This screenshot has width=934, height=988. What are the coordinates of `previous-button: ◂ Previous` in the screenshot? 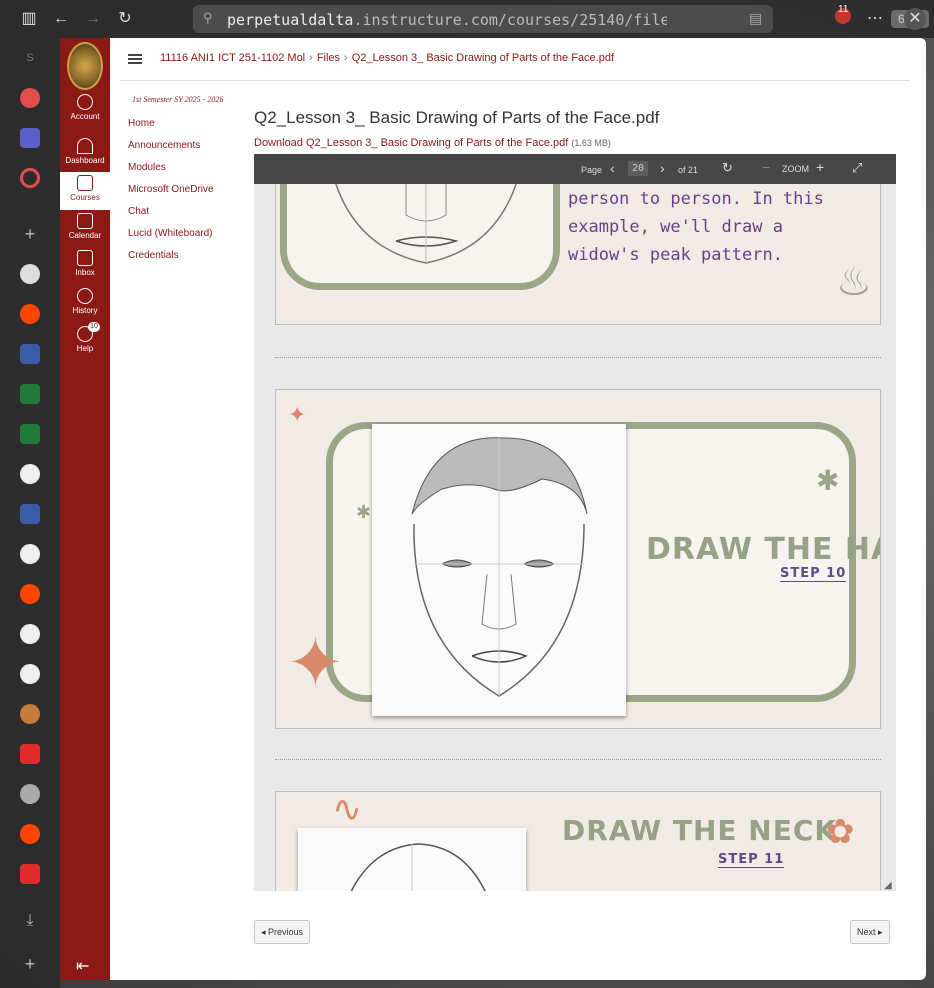 It's located at (282, 932).